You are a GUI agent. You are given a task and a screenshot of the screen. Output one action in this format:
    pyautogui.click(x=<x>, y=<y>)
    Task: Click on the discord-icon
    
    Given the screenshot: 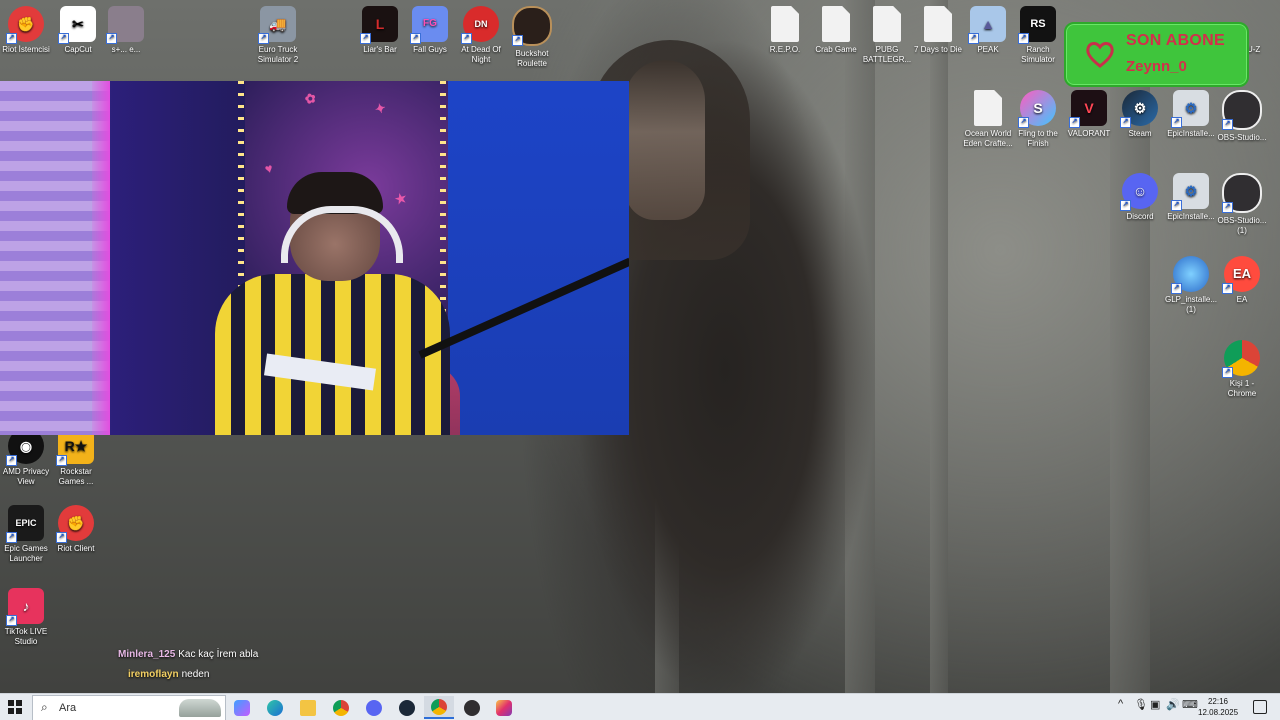 What is the action you would take?
    pyautogui.click(x=374, y=707)
    